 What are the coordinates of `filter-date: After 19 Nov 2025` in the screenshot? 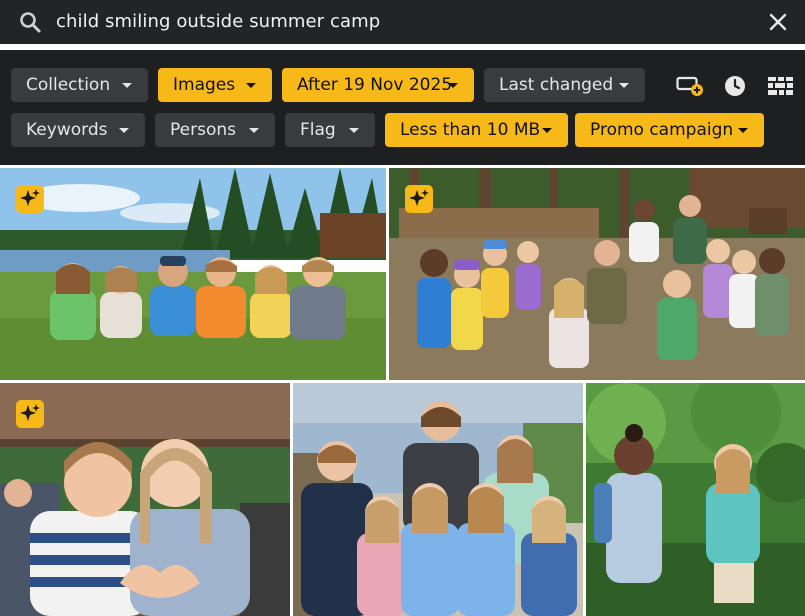 It's located at (378, 85).